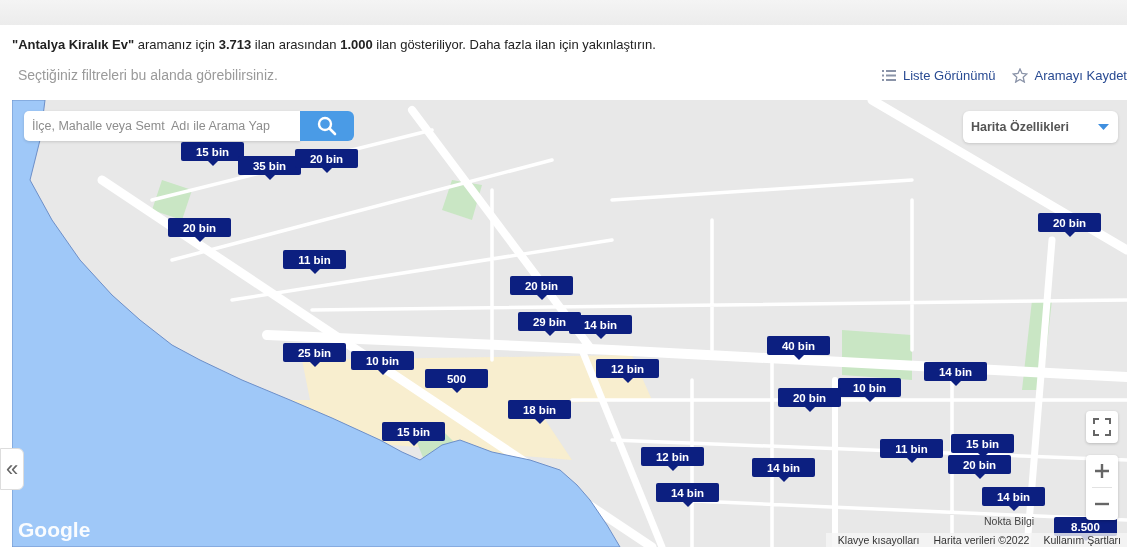 Image resolution: width=1127 pixels, height=559 pixels. I want to click on collapse-button: «, so click(12, 469).